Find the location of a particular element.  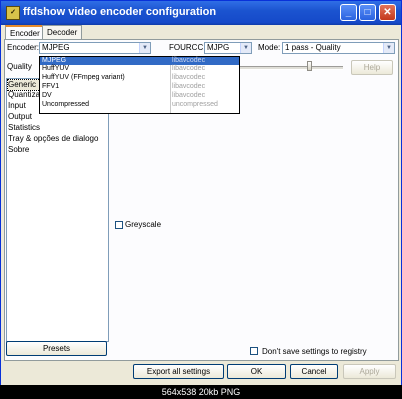

list-item: Output is located at coordinates (20, 117).